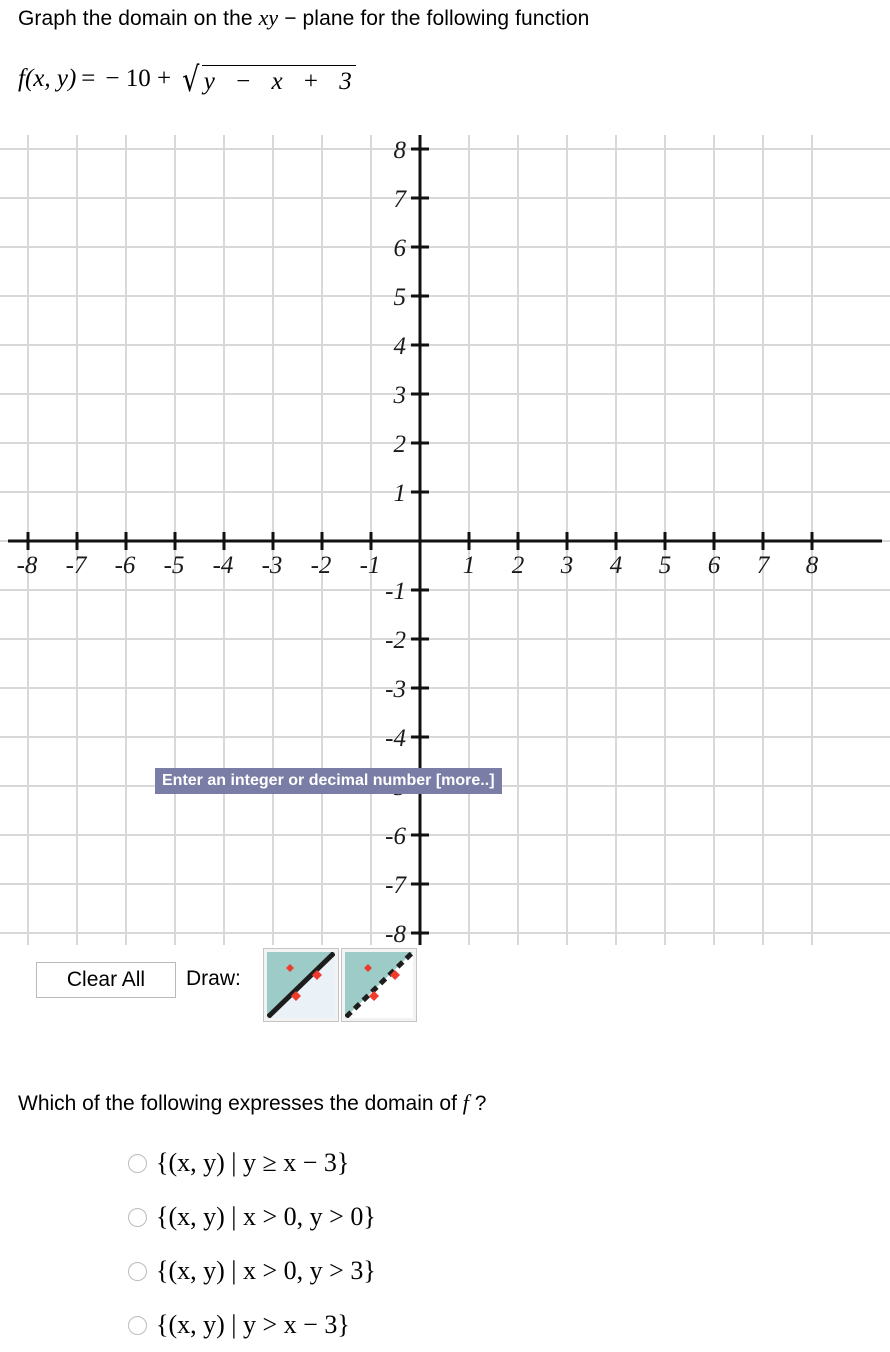 The width and height of the screenshot is (890, 1352). Describe the element at coordinates (478, 1325) in the screenshot. I see `answer-choice-choice-d: {(x, y) | y > x − 3}` at that location.